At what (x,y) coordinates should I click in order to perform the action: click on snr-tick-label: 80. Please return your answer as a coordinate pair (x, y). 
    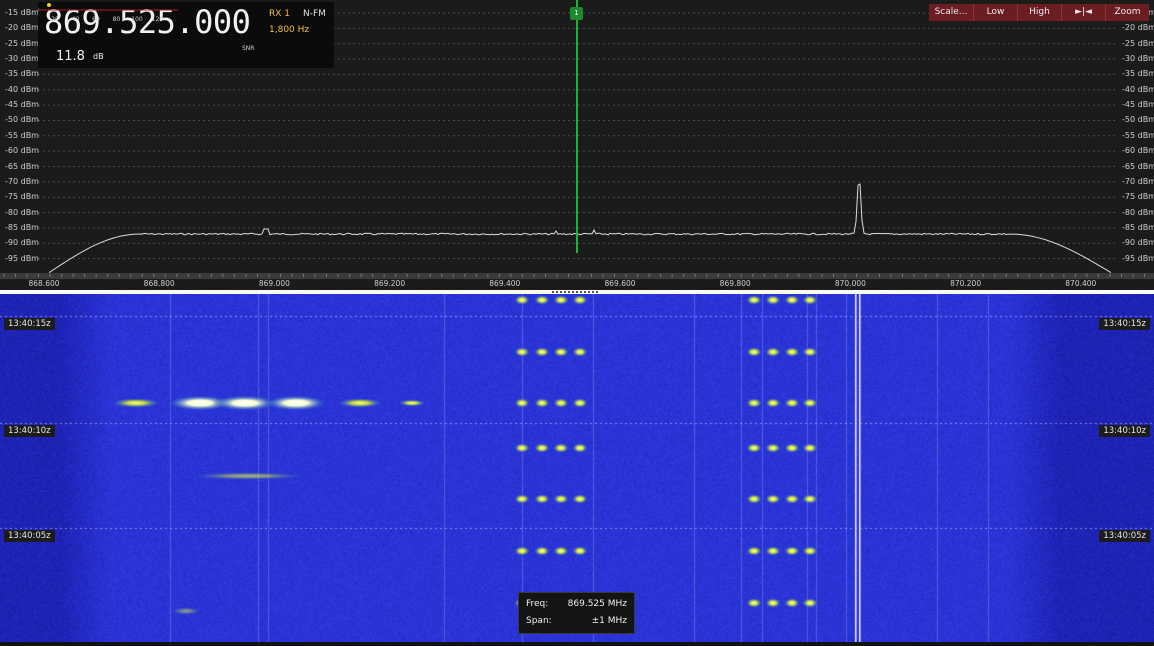
    Looking at the image, I should click on (117, 19).